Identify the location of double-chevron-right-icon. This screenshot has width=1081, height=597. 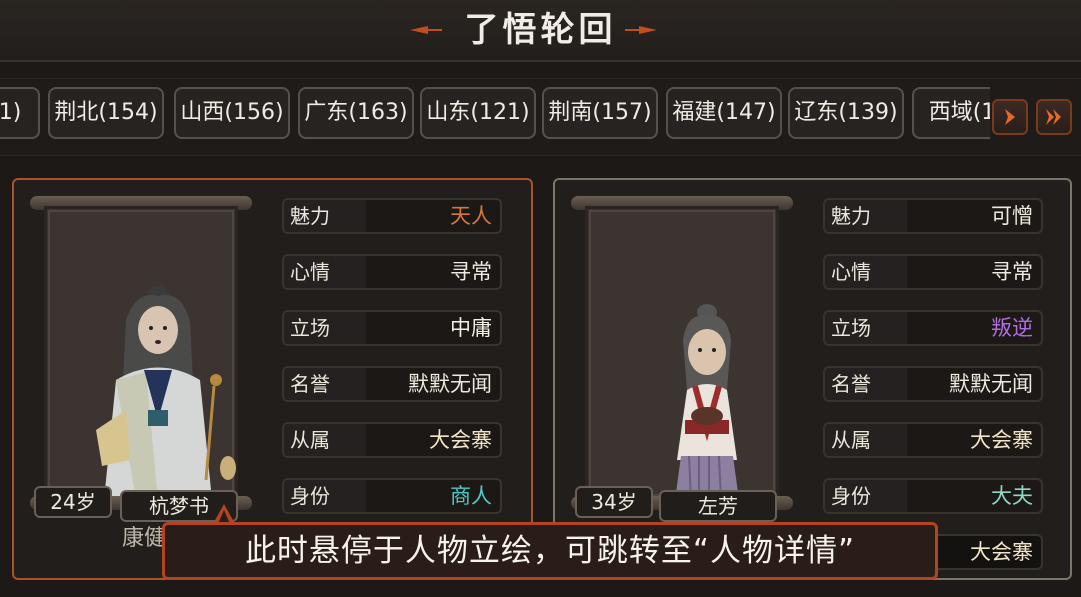
(1053, 117).